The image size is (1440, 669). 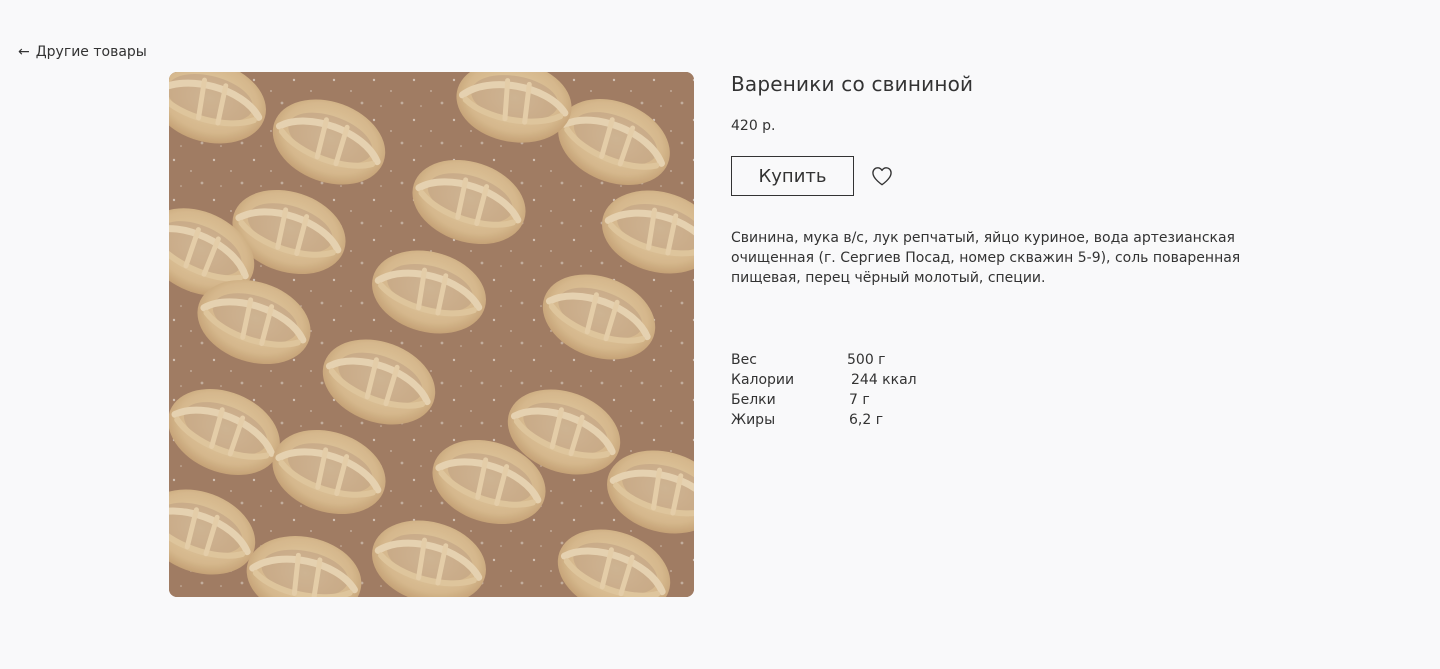 I want to click on product-actions: Купить, so click(x=996, y=176).